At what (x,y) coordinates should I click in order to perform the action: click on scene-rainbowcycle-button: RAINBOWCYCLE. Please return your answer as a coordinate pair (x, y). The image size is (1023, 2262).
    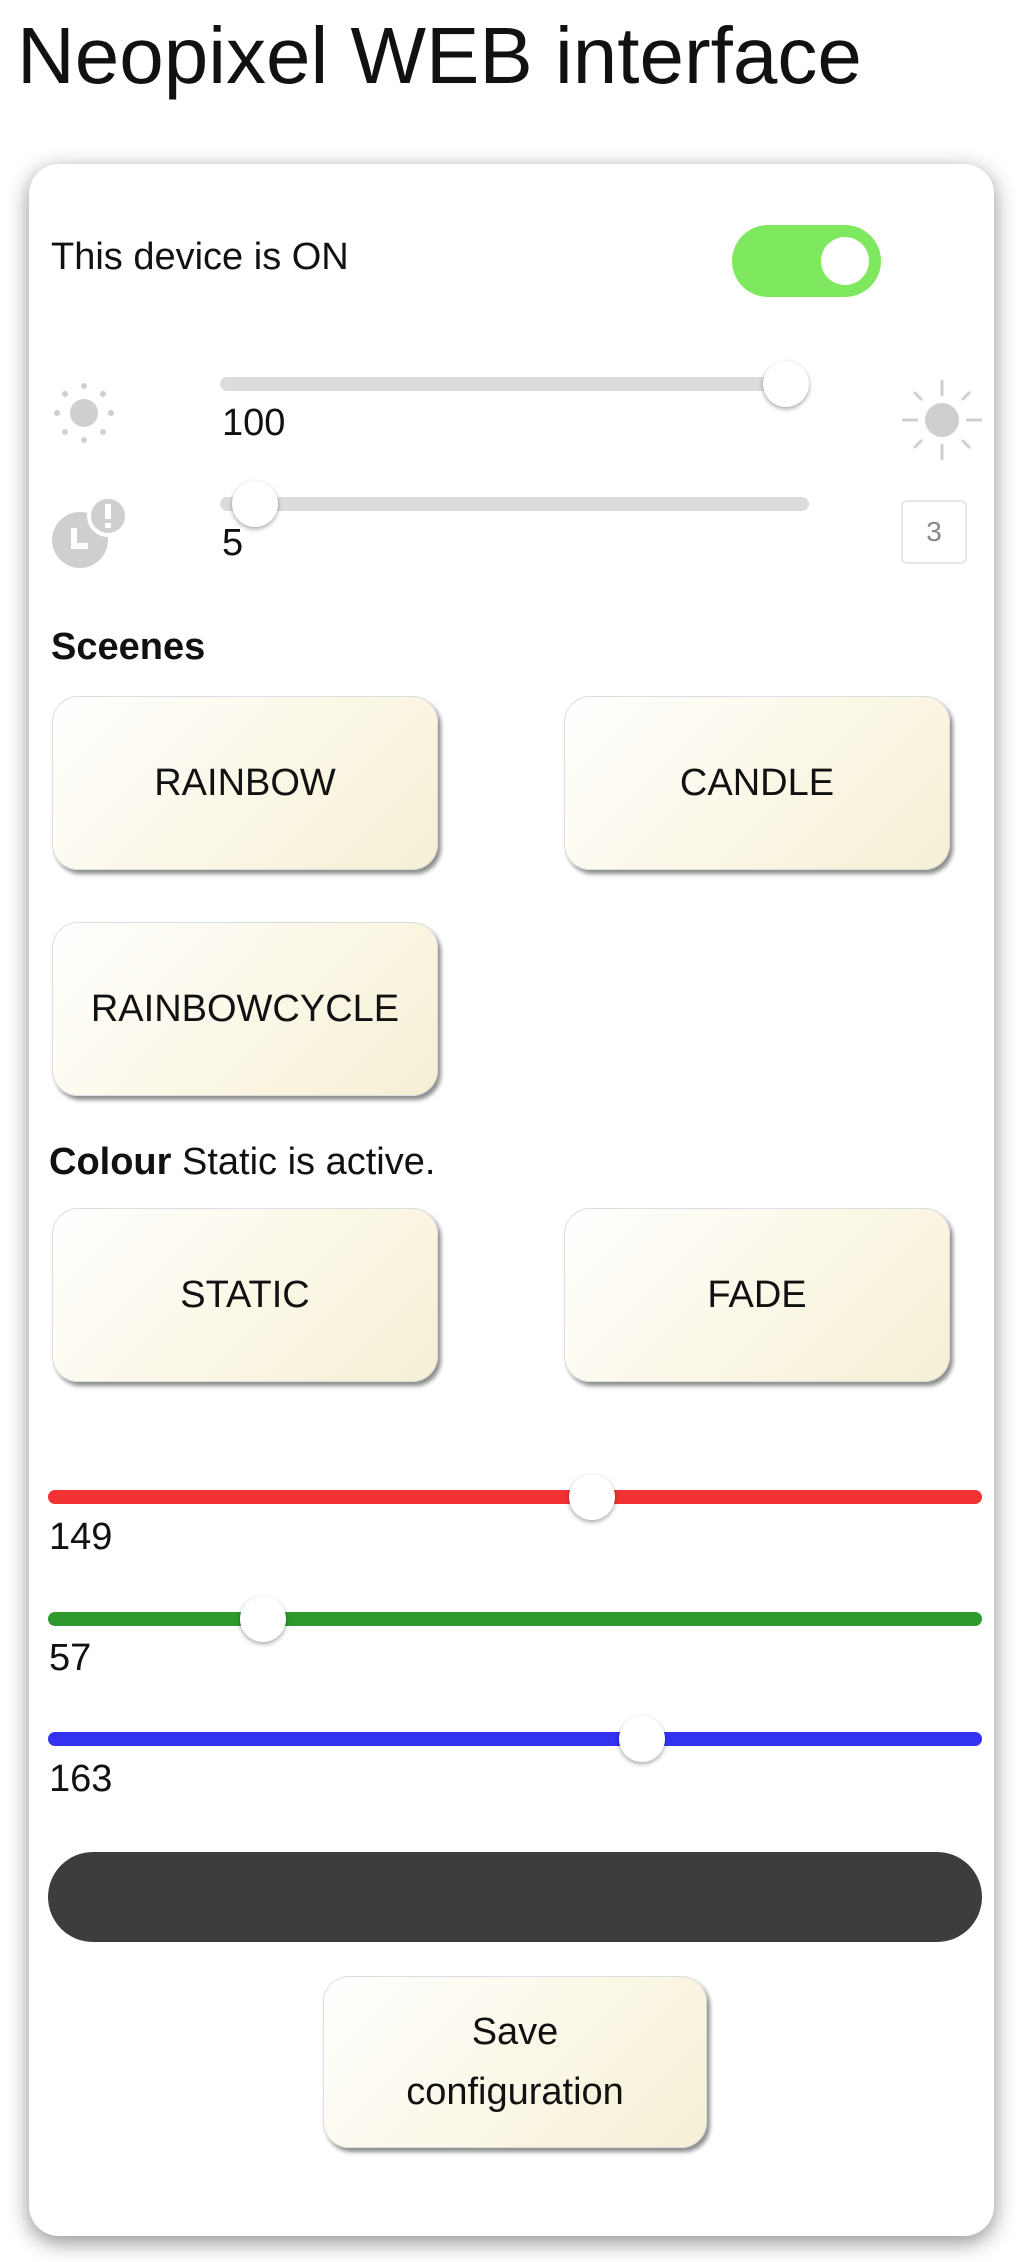
    Looking at the image, I should click on (245, 1009).